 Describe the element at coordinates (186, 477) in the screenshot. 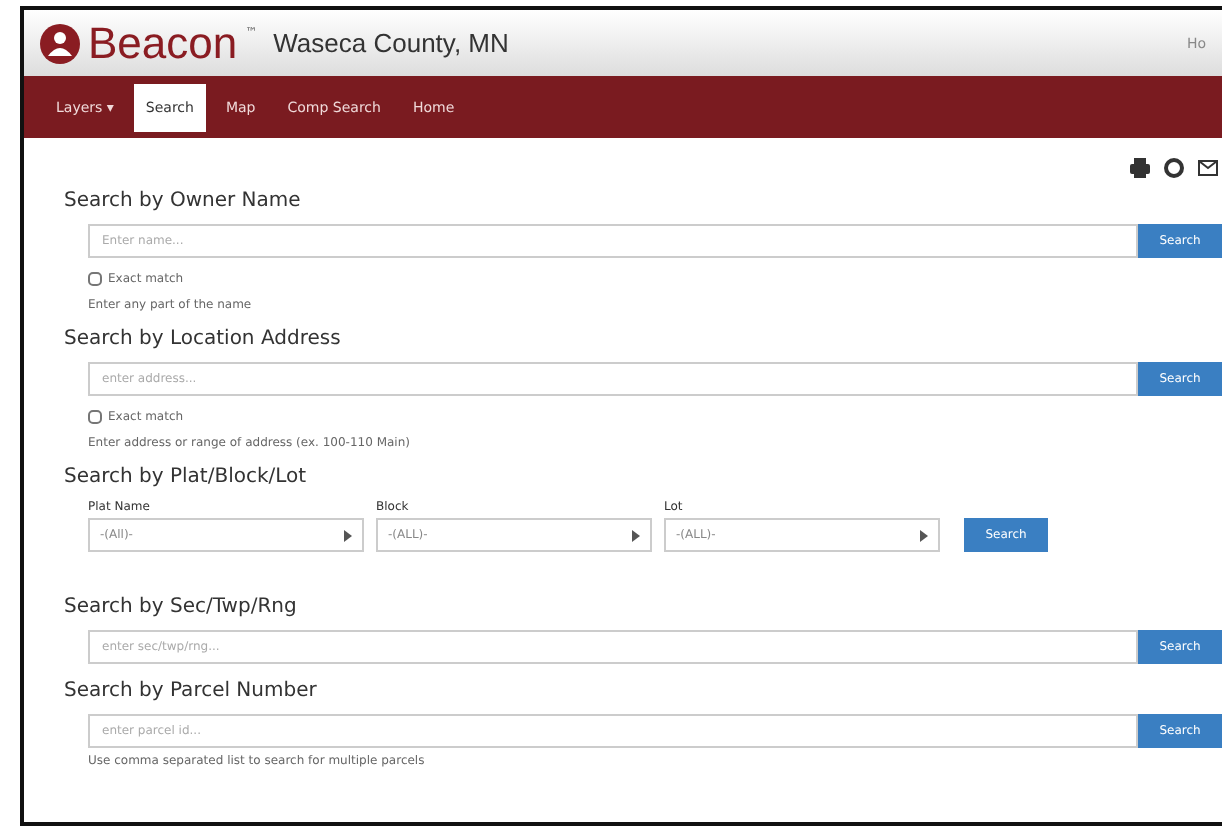

I see `section-title: Search by Plat/Block/Lot` at that location.